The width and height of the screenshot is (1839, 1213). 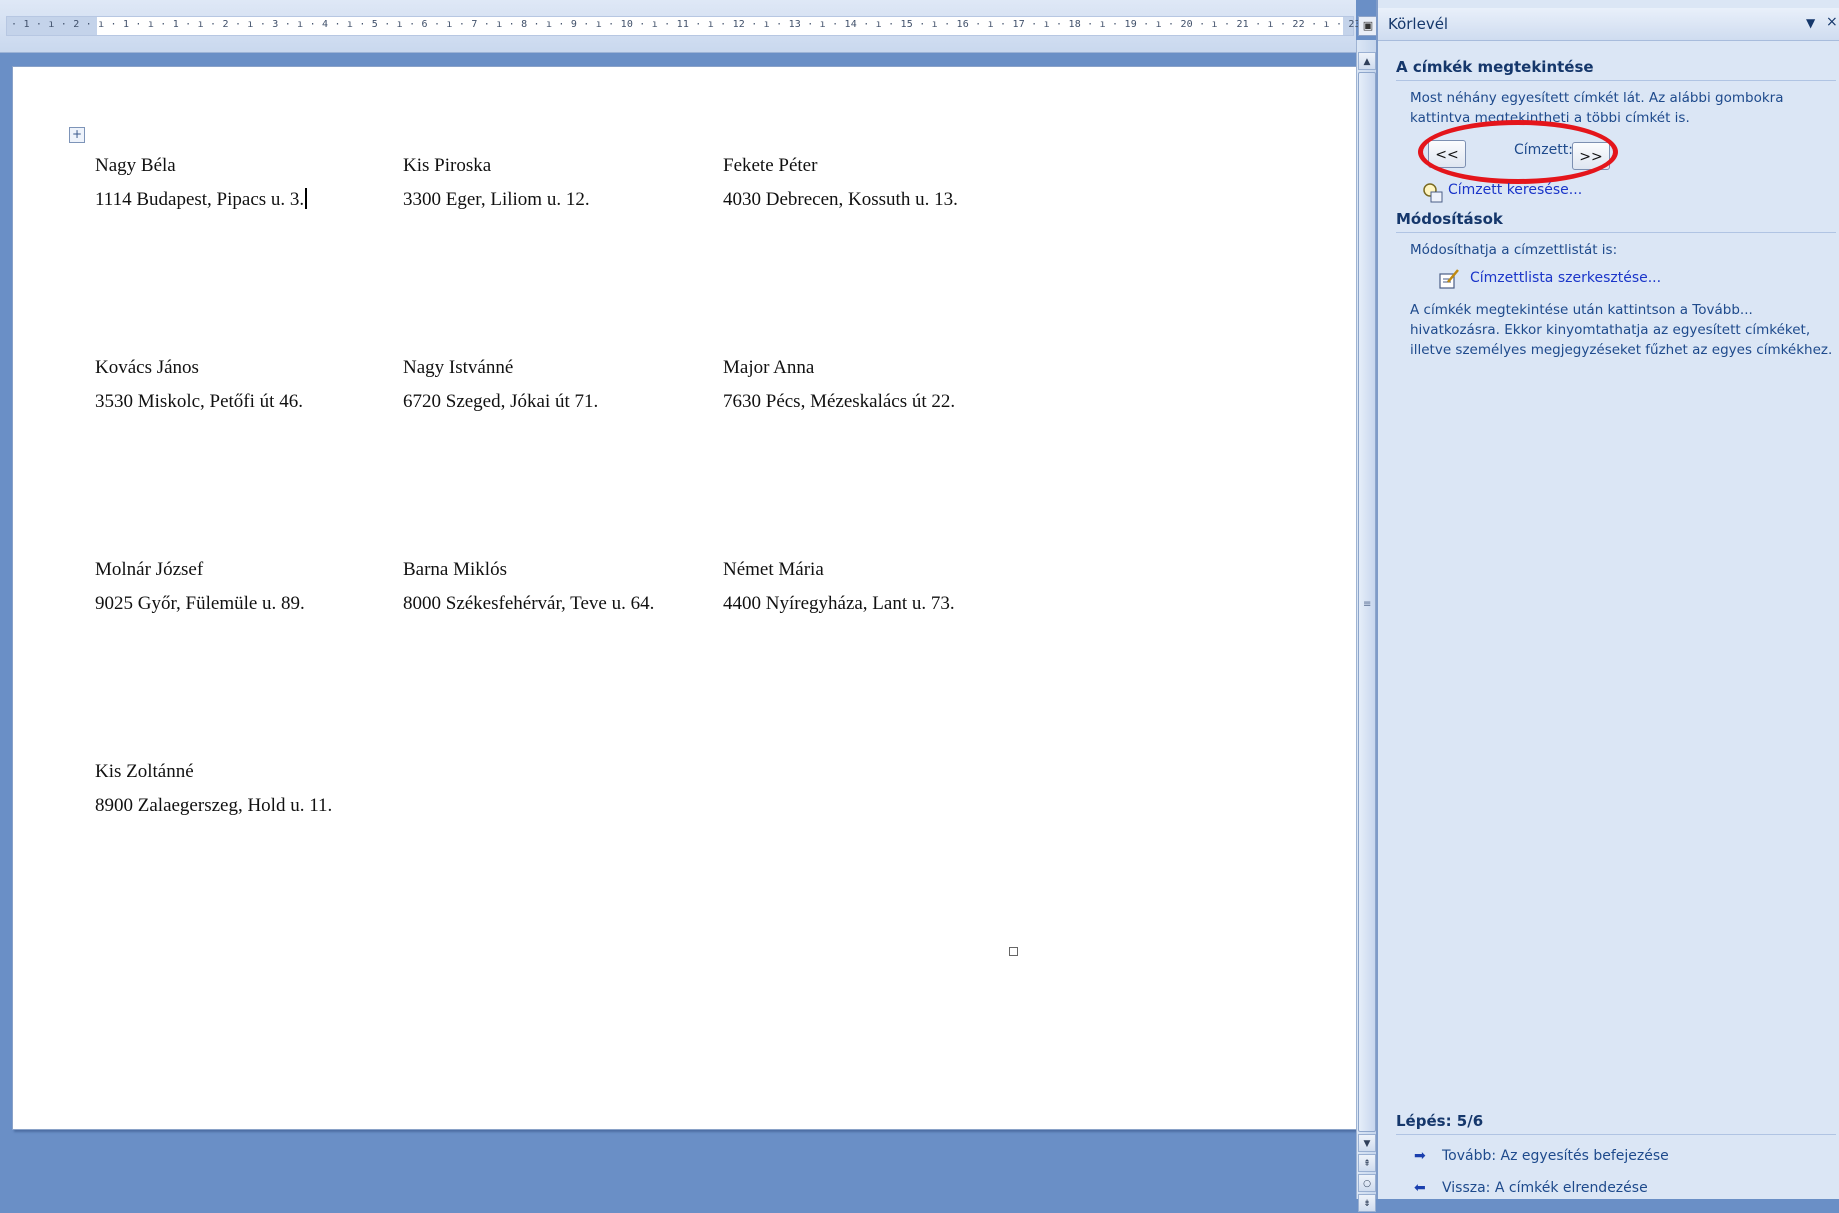 What do you see at coordinates (839, 401) in the screenshot?
I see `label-address: 7630 Pécs, Mézeskalács út 22.` at bounding box center [839, 401].